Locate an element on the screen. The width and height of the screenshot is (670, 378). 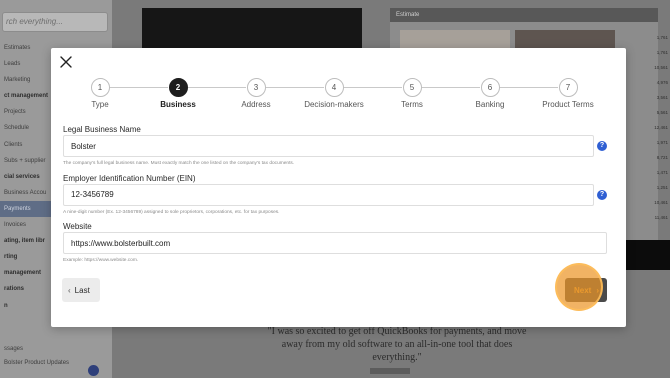
background-value: 3,561 is located at coordinates (662, 97).